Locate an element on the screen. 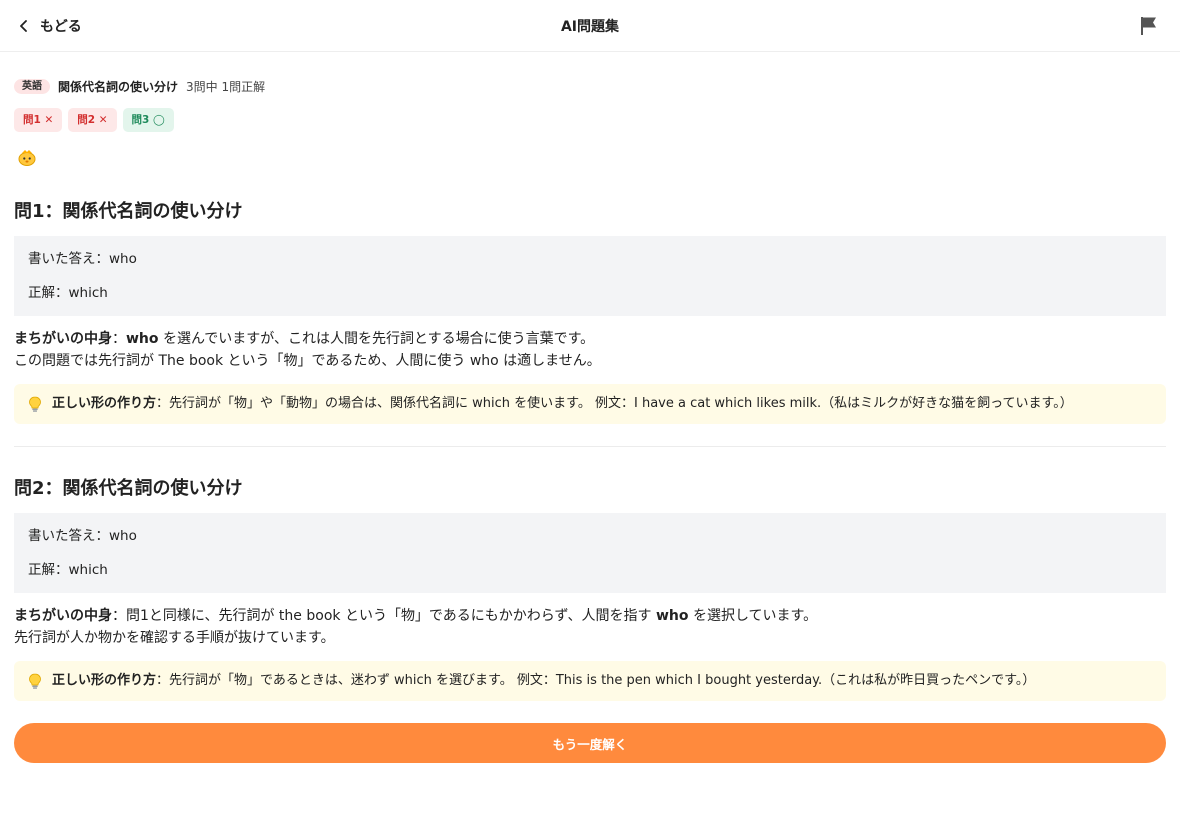  mistake-line1: を選んでいますが、これは人間を先行詞とする場合に使う言葉です。 is located at coordinates (376, 339).